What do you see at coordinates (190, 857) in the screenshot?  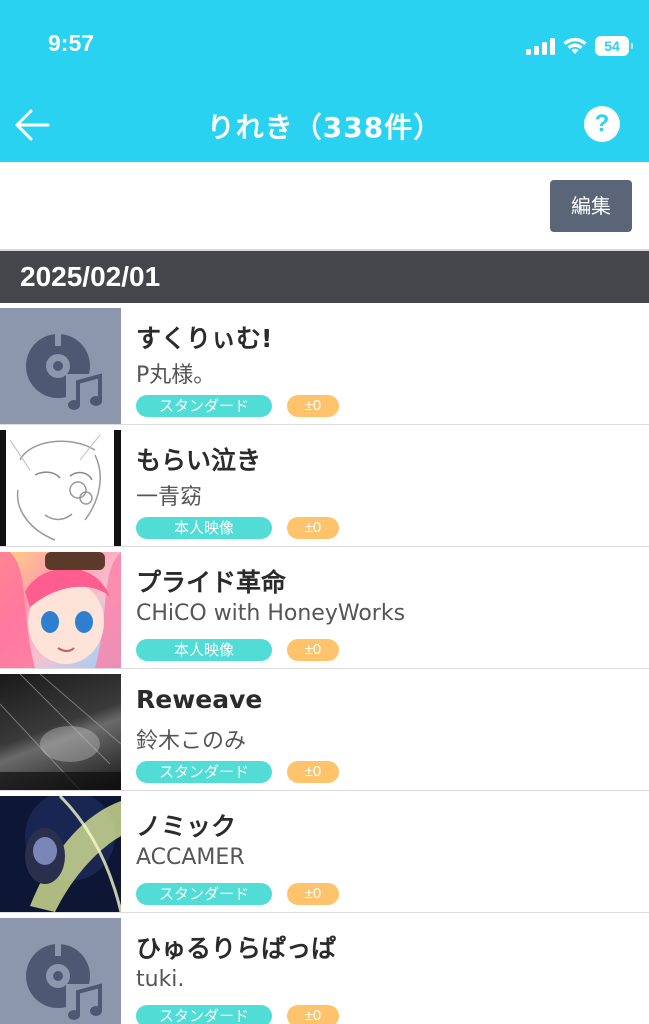 I see `song-artist: ACCAMER` at bounding box center [190, 857].